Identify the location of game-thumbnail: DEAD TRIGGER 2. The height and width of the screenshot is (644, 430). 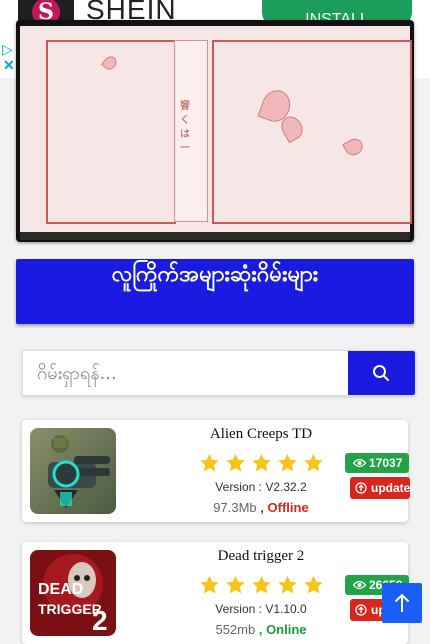
(73, 593).